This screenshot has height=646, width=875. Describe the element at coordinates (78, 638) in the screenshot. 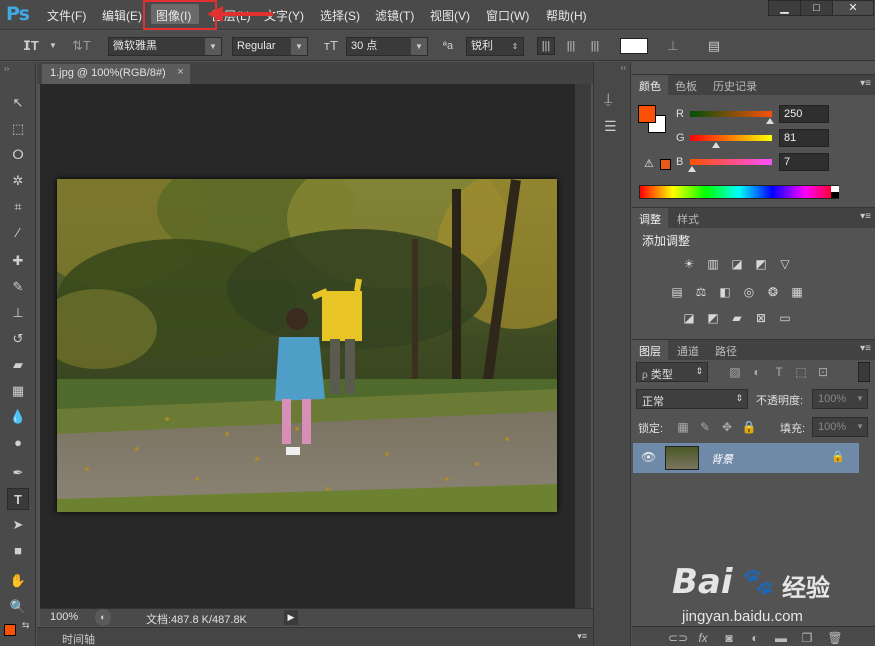

I see `timeline-tab: 时间轴` at that location.